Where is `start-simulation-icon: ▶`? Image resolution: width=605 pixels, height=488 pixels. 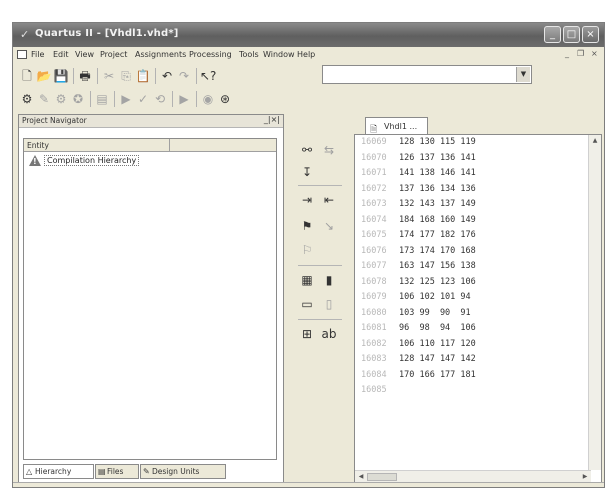
start-simulation-icon: ▶ is located at coordinates (184, 99).